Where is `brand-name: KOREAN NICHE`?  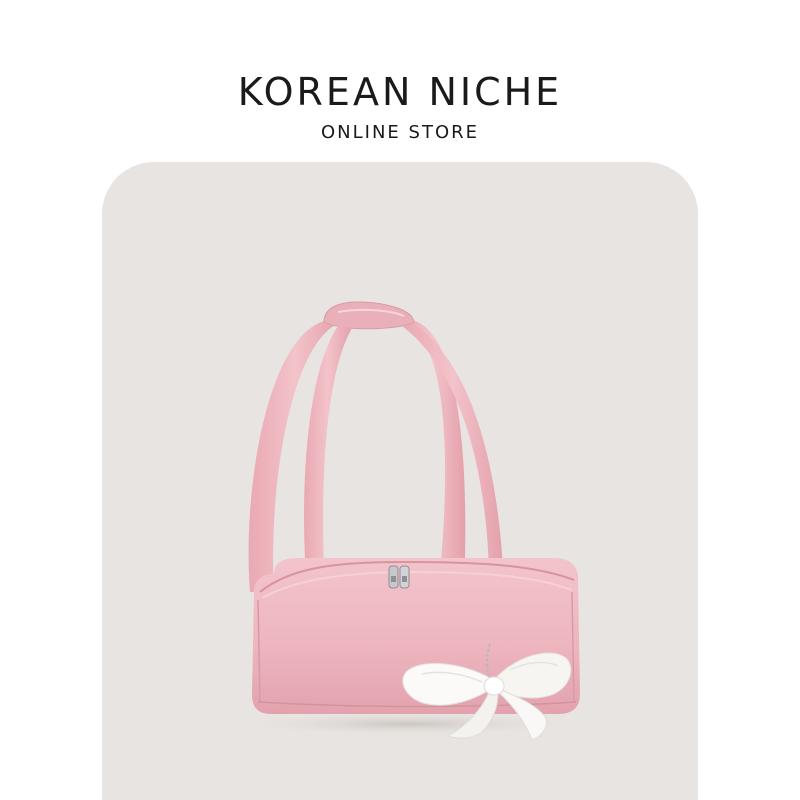 brand-name: KOREAN NICHE is located at coordinates (400, 92).